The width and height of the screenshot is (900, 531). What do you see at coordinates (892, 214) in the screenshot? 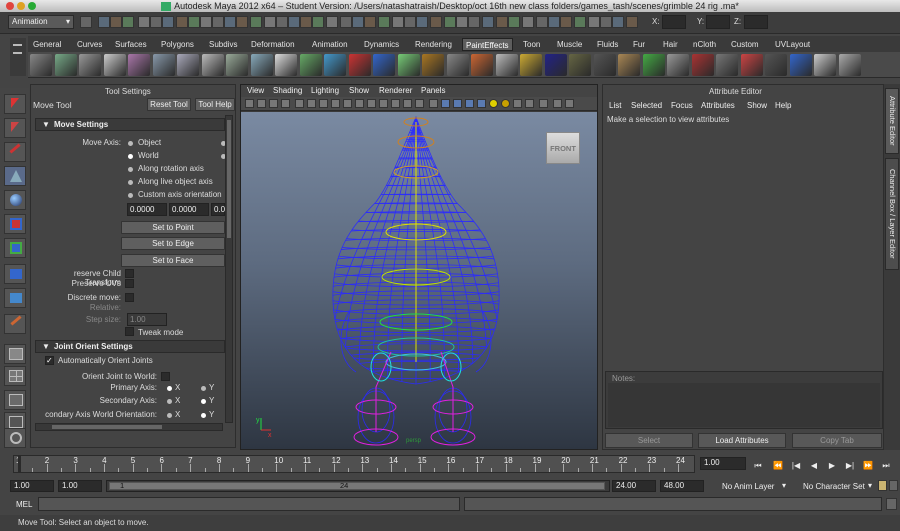
I see `tab-channel-box: Channel Box / Layer Editor` at bounding box center [892, 214].